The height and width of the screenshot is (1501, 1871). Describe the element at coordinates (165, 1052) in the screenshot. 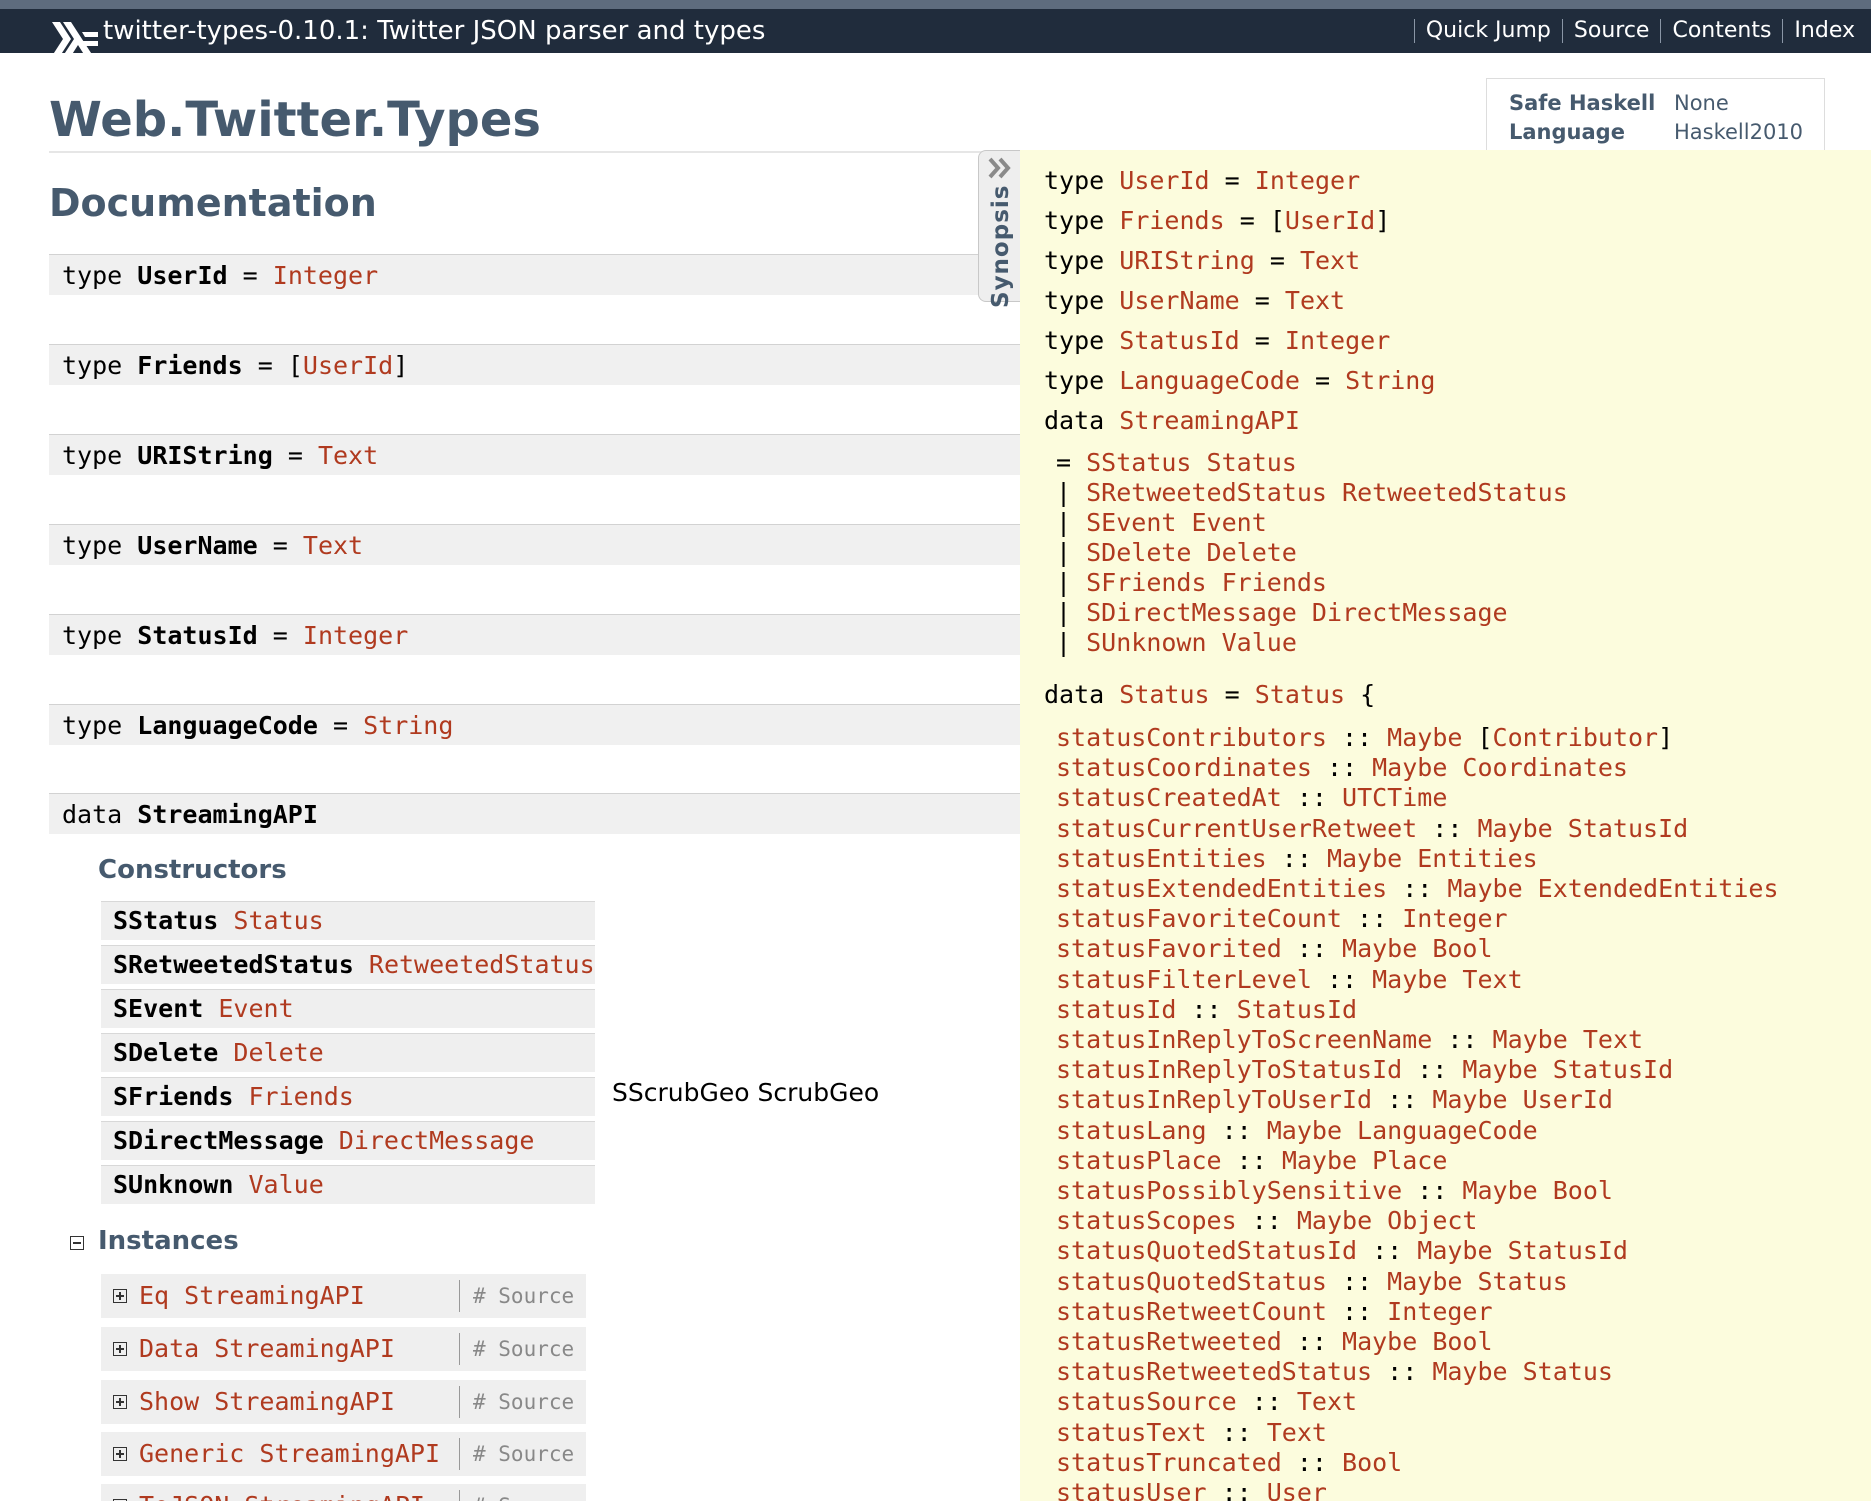

I see `constructor-name: SDelete` at that location.